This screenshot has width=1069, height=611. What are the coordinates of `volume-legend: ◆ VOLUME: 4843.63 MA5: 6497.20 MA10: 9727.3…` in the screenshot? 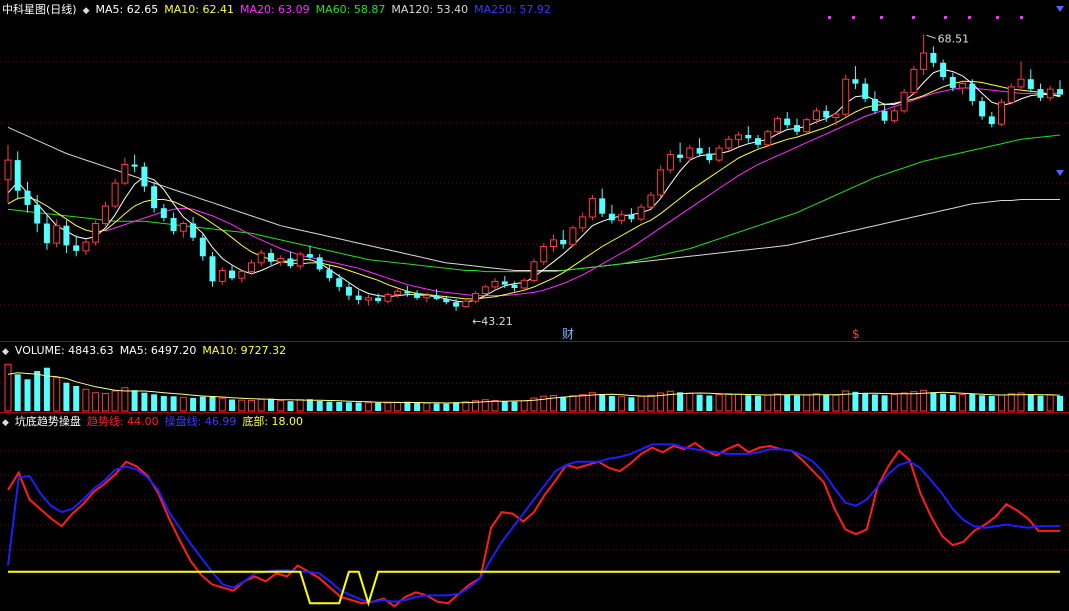 It's located at (147, 351).